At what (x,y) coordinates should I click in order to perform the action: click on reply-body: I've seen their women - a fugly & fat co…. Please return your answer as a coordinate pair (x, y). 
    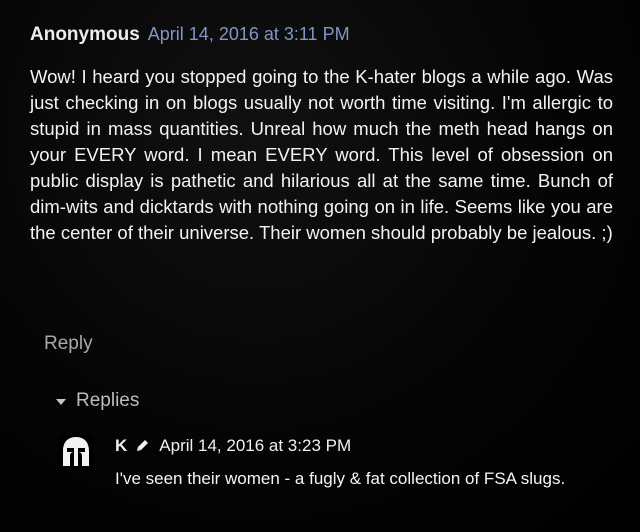
    Looking at the image, I should click on (340, 478).